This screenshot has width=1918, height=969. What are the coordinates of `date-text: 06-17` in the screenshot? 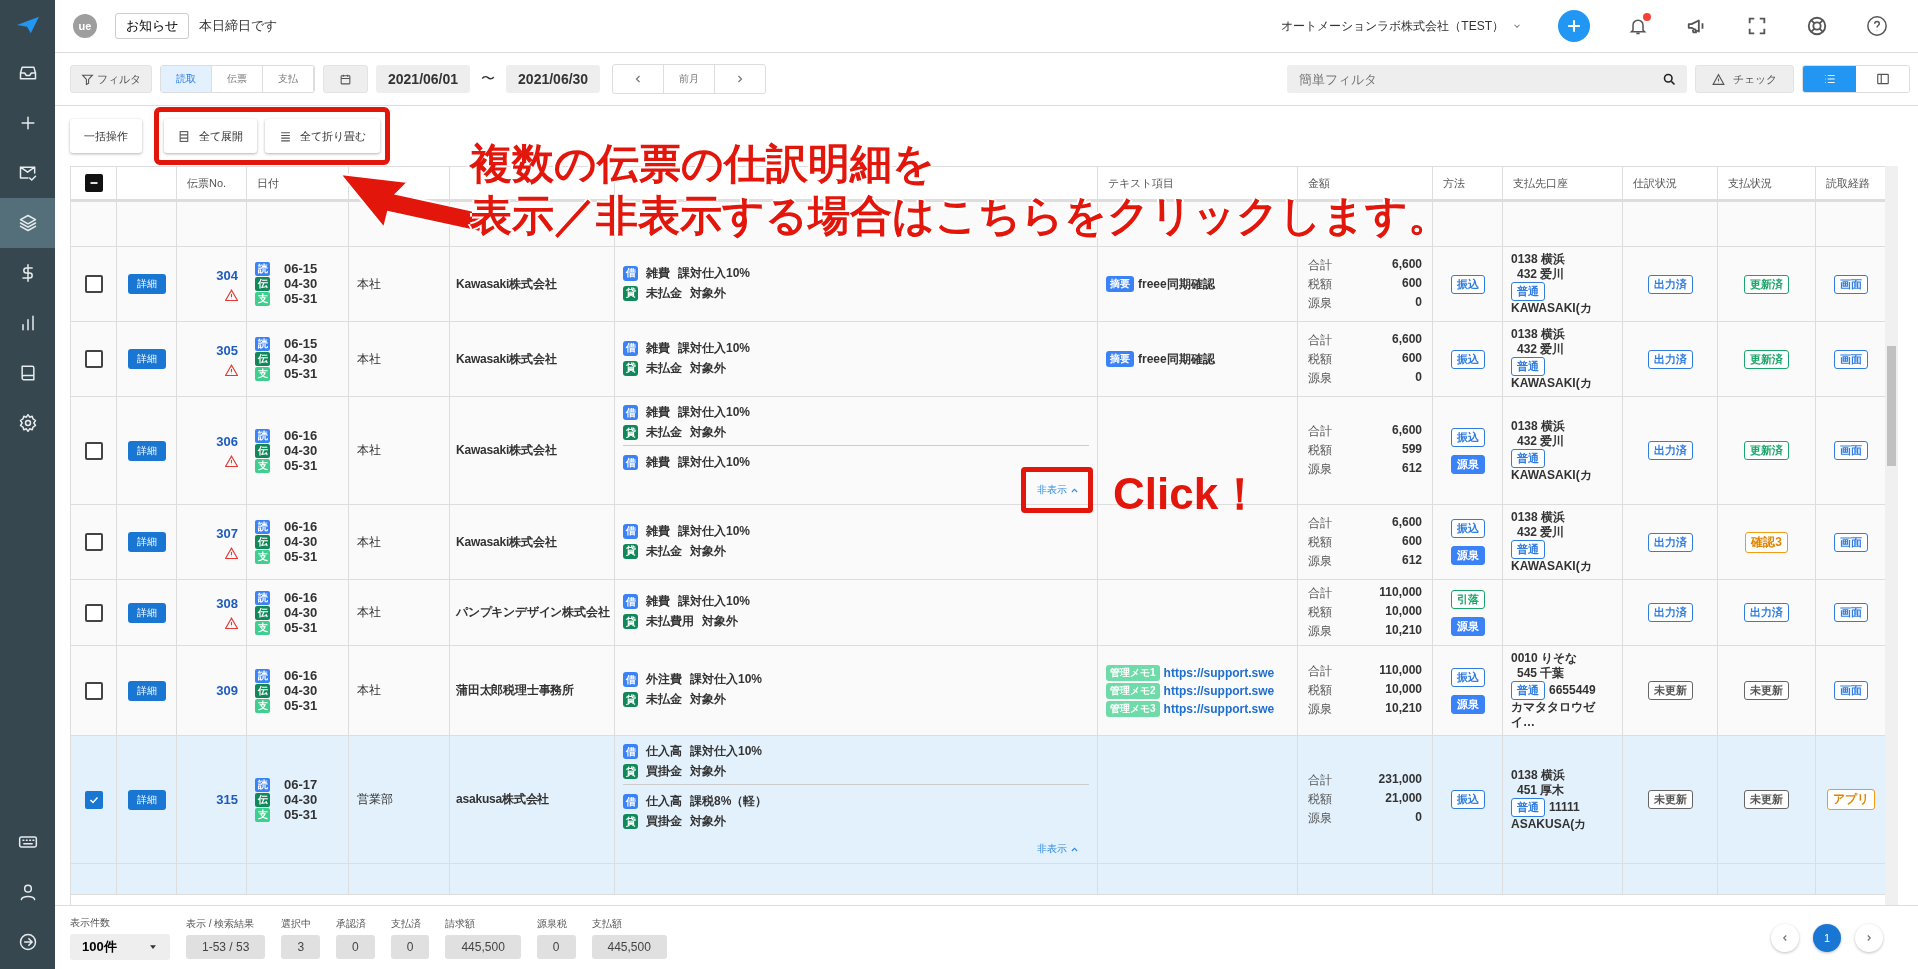 It's located at (301, 784).